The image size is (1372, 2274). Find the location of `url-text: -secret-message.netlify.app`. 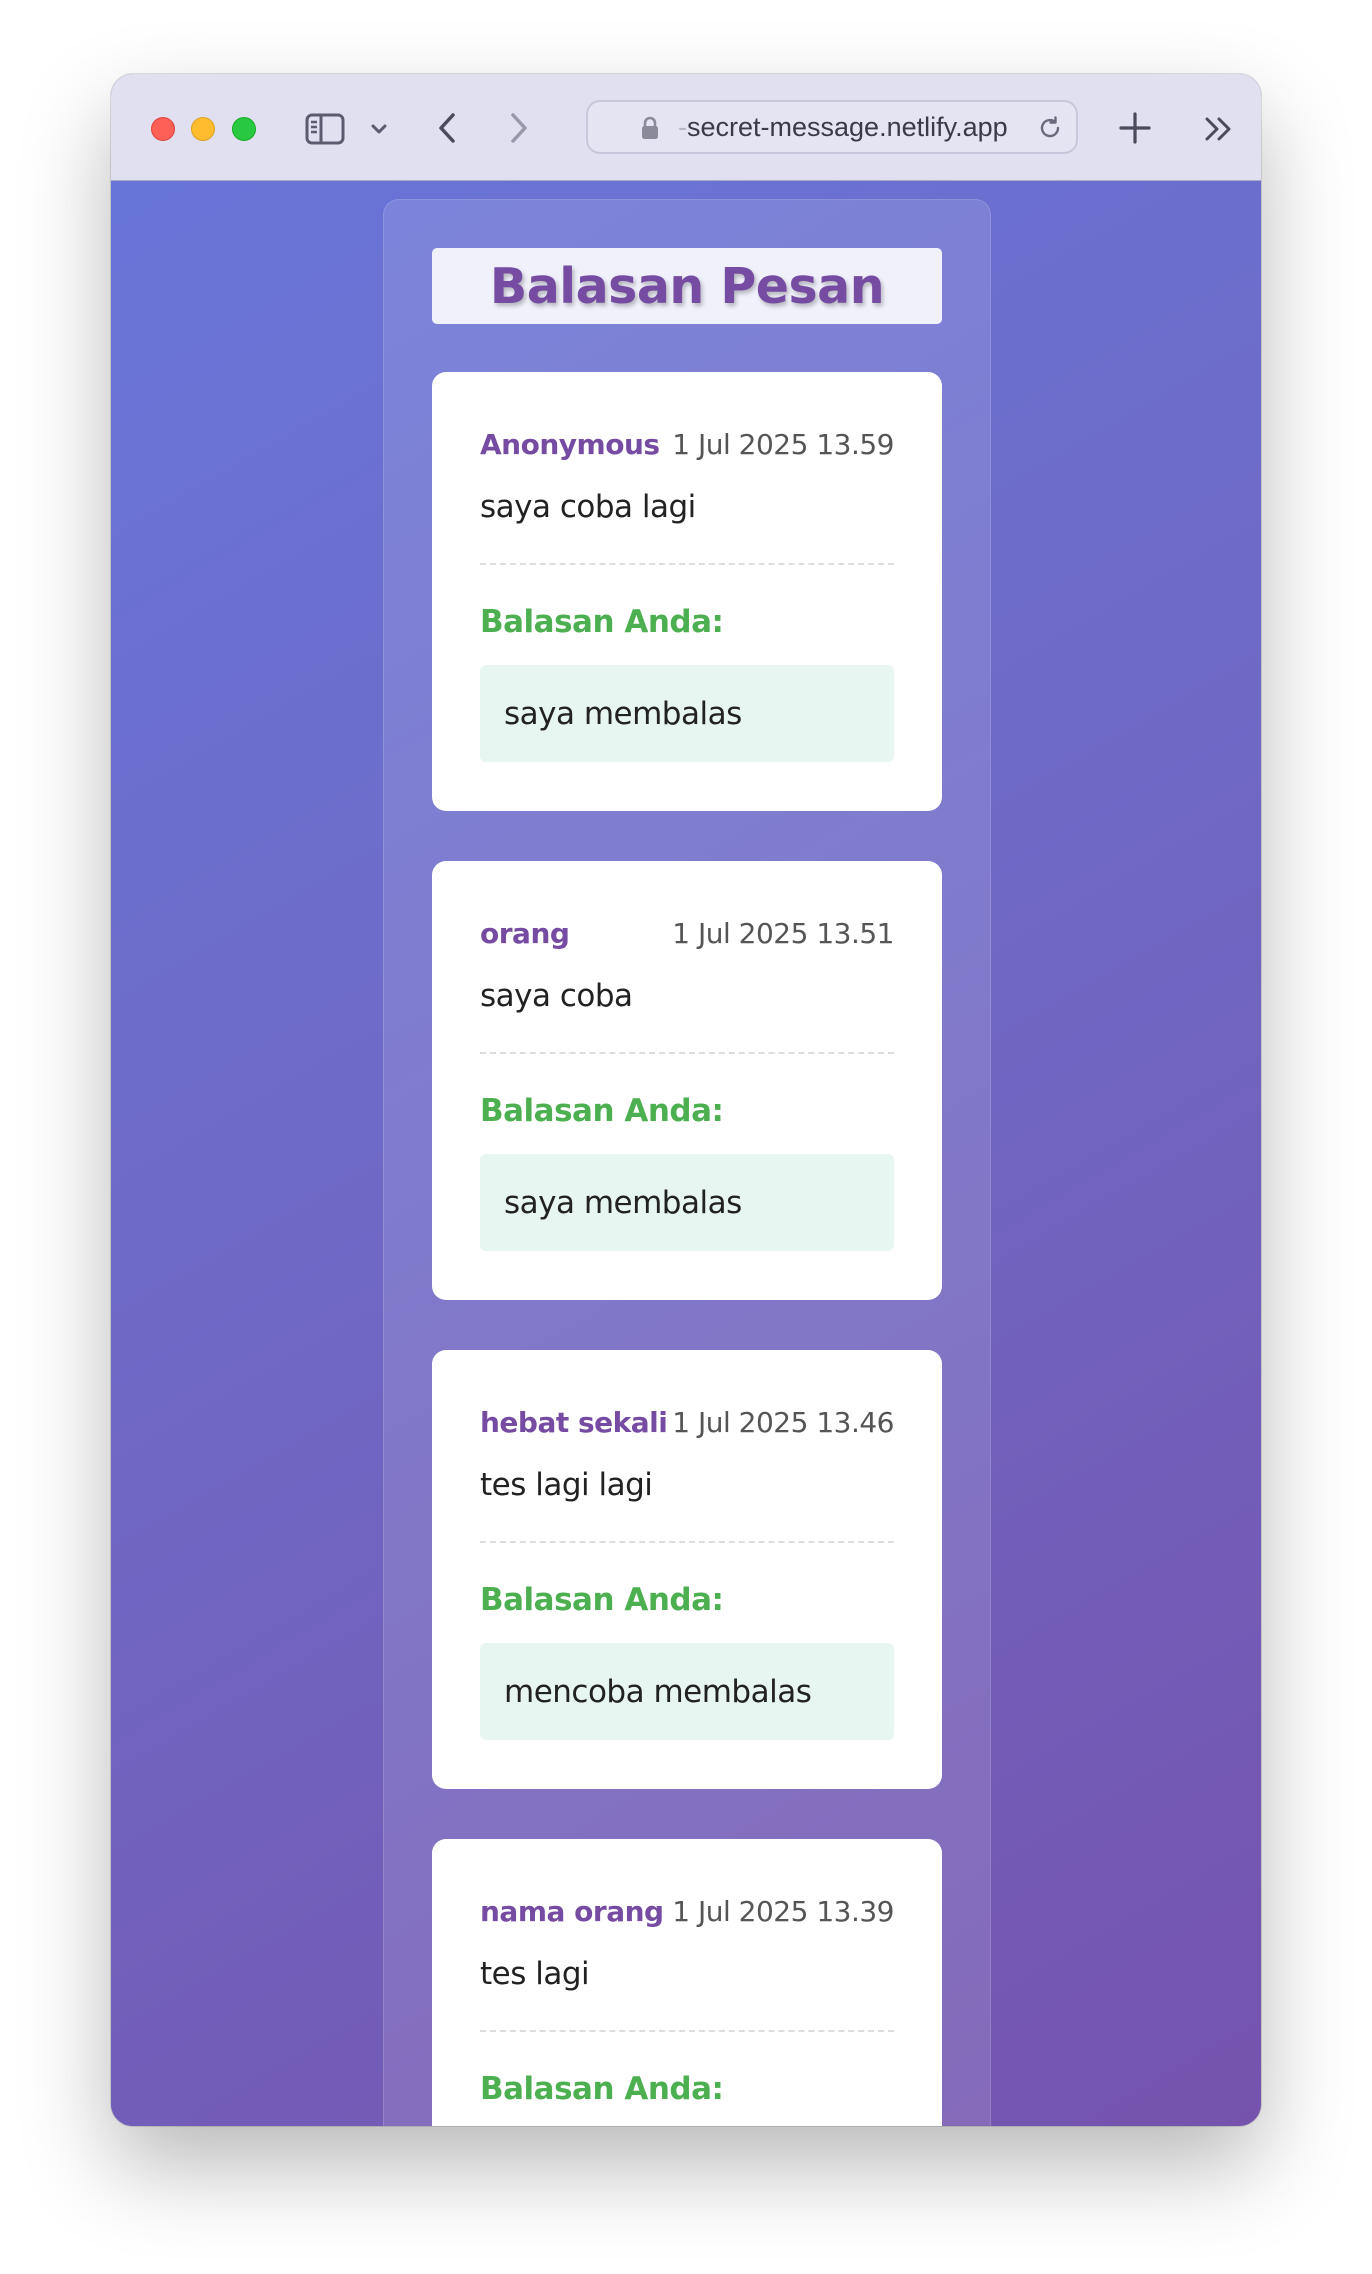

url-text: -secret-message.netlify.app is located at coordinates (843, 127).